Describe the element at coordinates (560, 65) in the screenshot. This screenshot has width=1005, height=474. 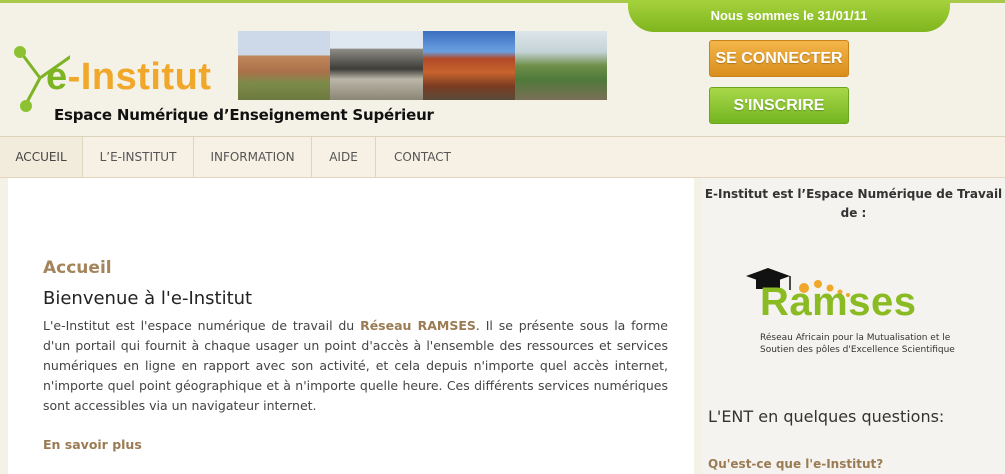
I see `flags-photo` at that location.